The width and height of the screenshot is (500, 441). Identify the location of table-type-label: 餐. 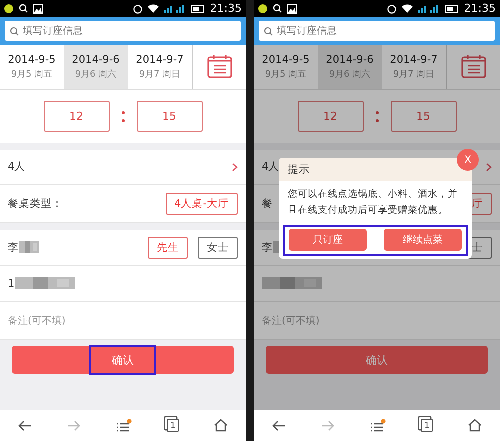
(267, 203).